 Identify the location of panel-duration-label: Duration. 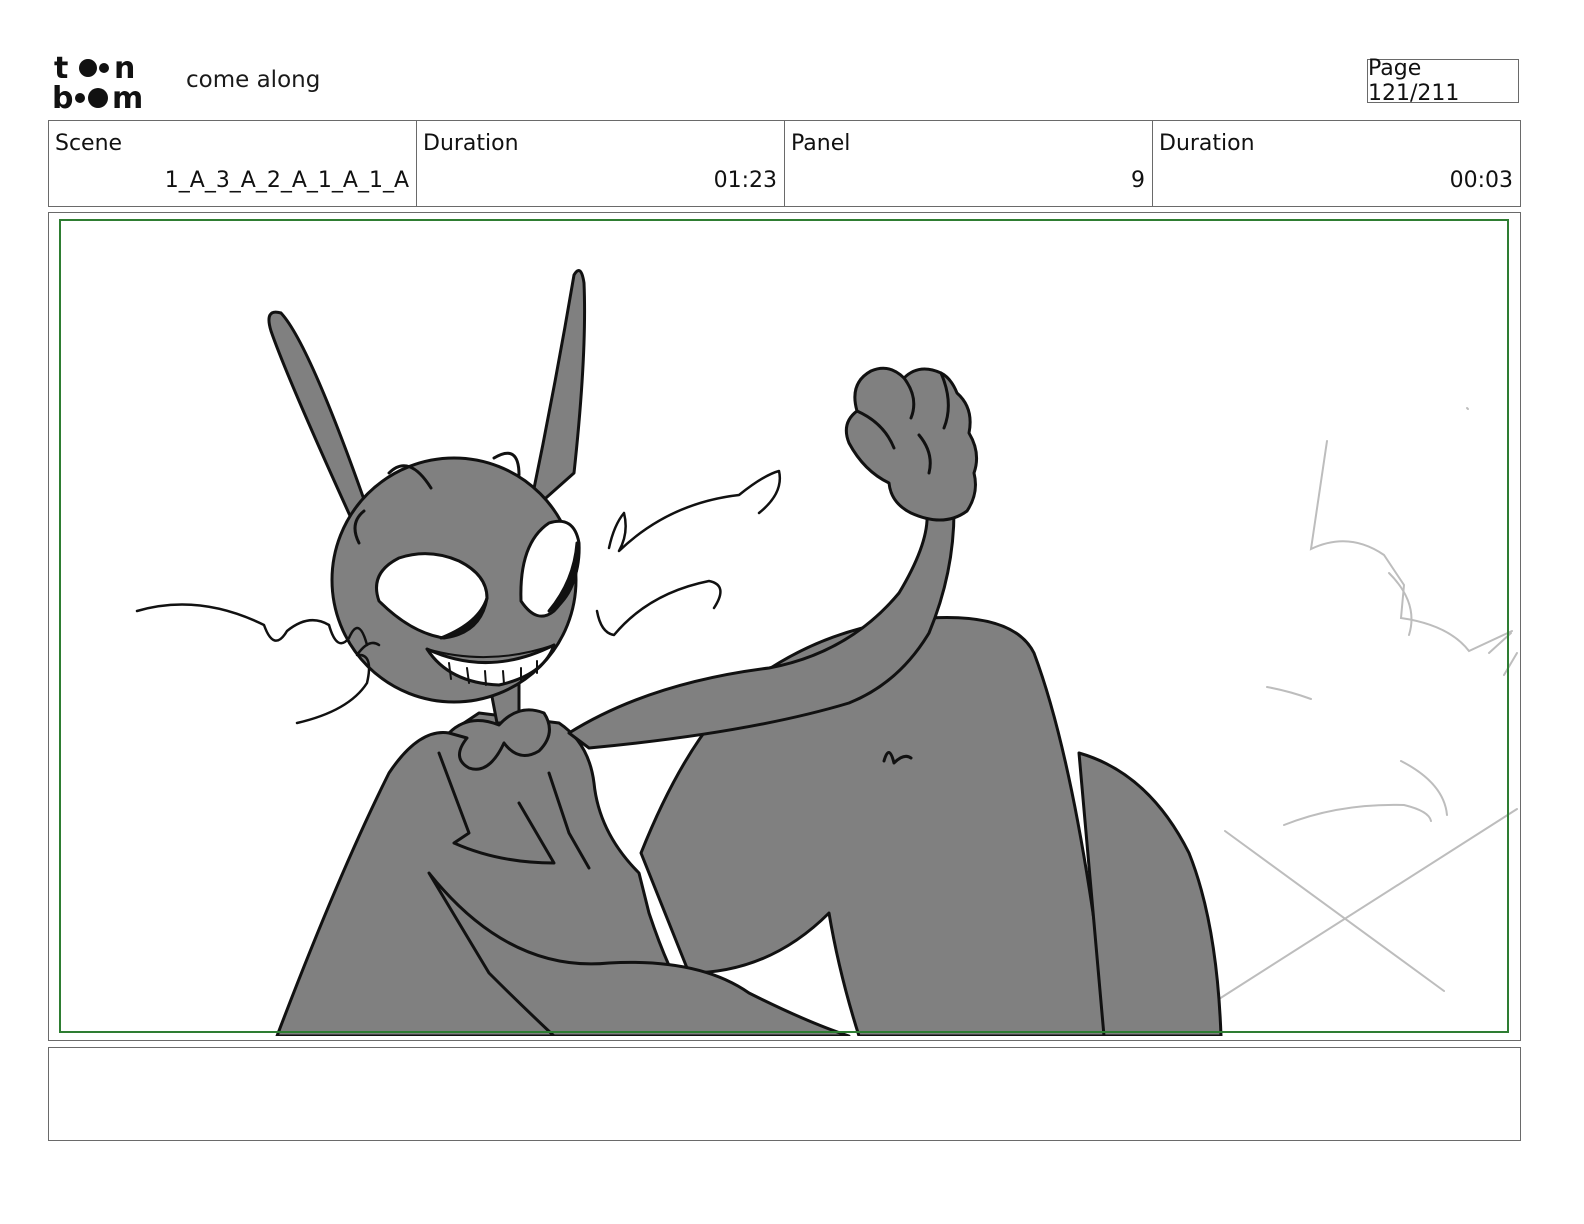
(1207, 143).